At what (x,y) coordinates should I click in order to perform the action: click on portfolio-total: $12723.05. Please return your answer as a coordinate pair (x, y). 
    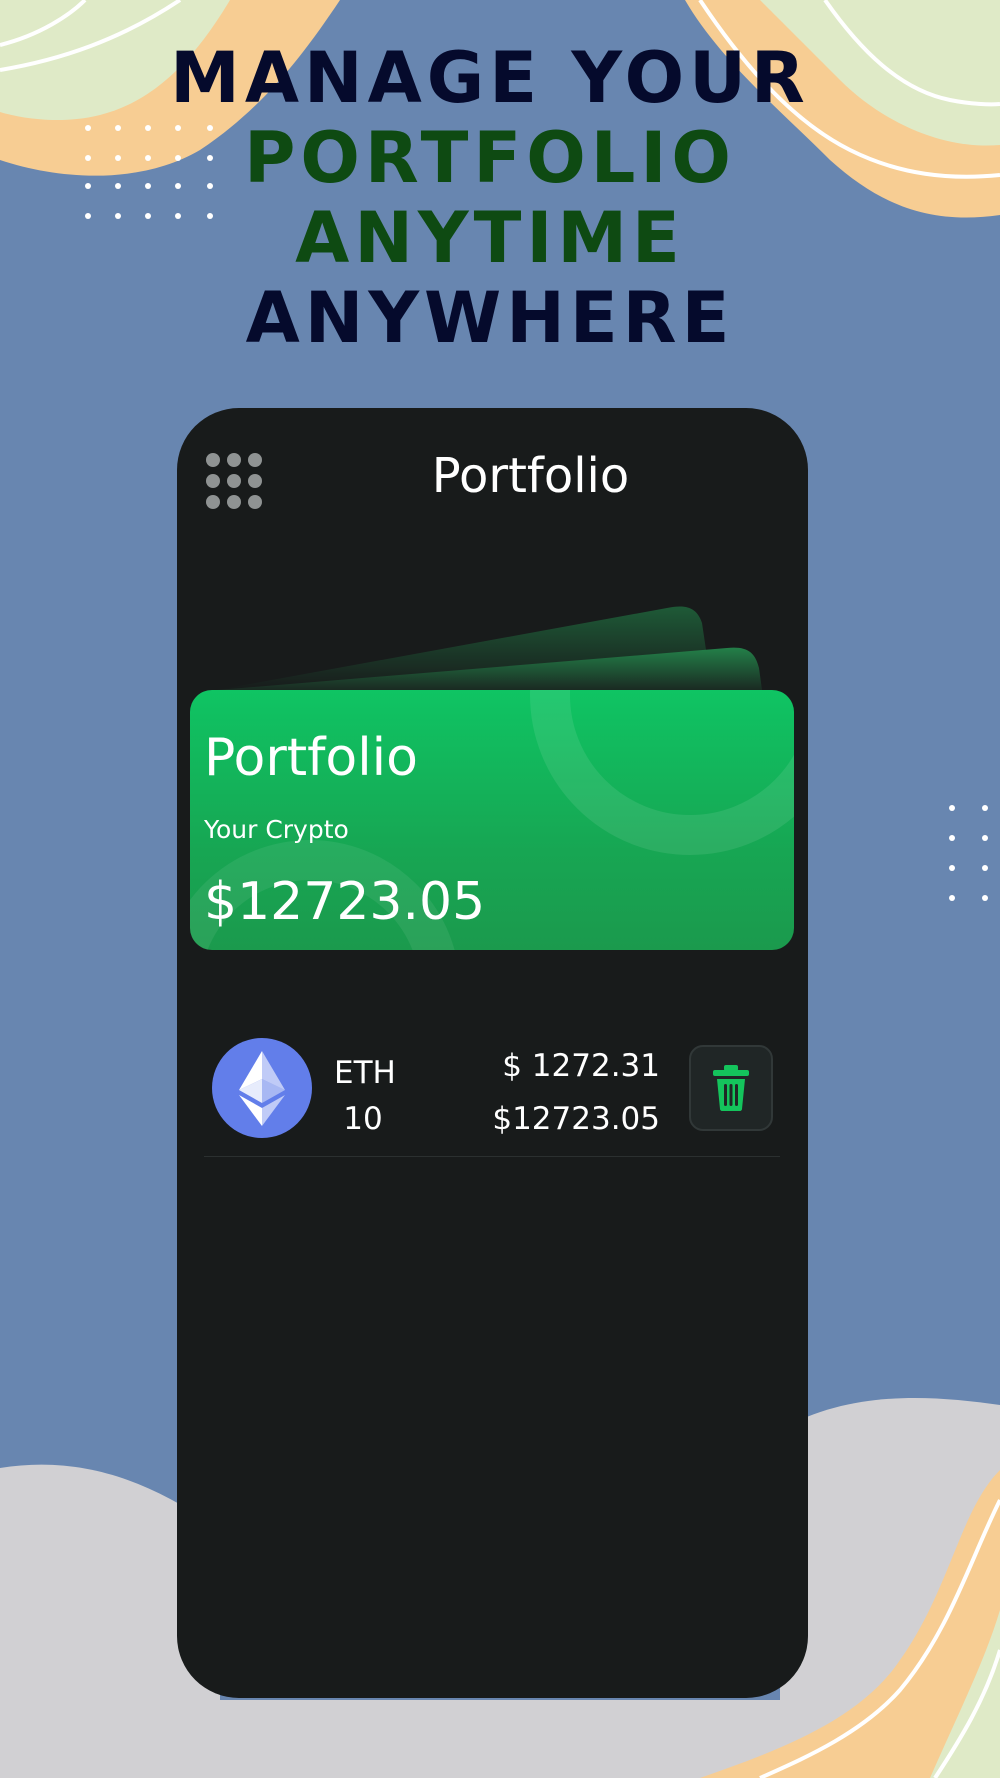
    Looking at the image, I should click on (345, 902).